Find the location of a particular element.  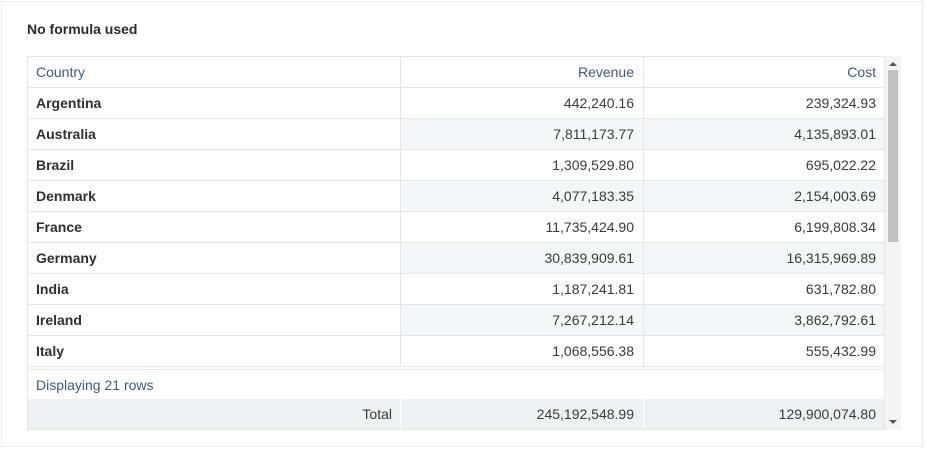

table-row: Argentina 442,240.16 239,324.93 is located at coordinates (456, 103).